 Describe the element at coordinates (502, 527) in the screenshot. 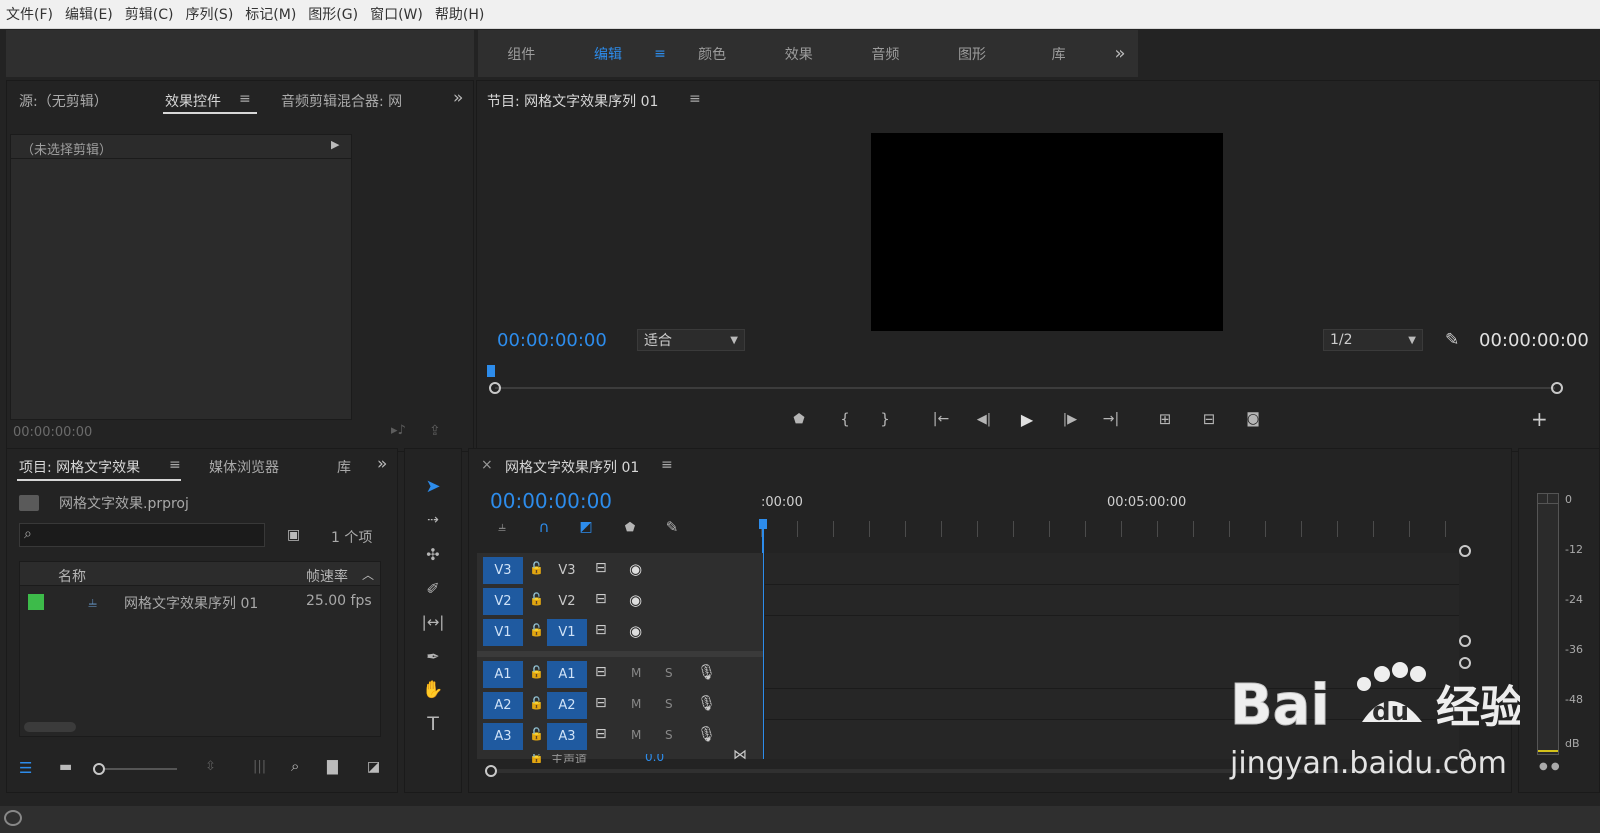

I see `nest-toggle-icon: ⫨` at that location.